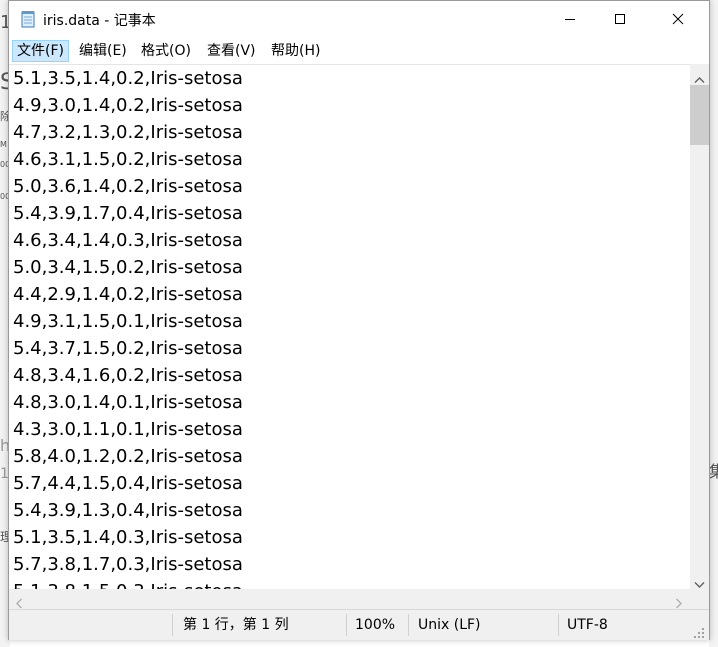  Describe the element at coordinates (713, 323) in the screenshot. I see `background-app-right: 集` at that location.